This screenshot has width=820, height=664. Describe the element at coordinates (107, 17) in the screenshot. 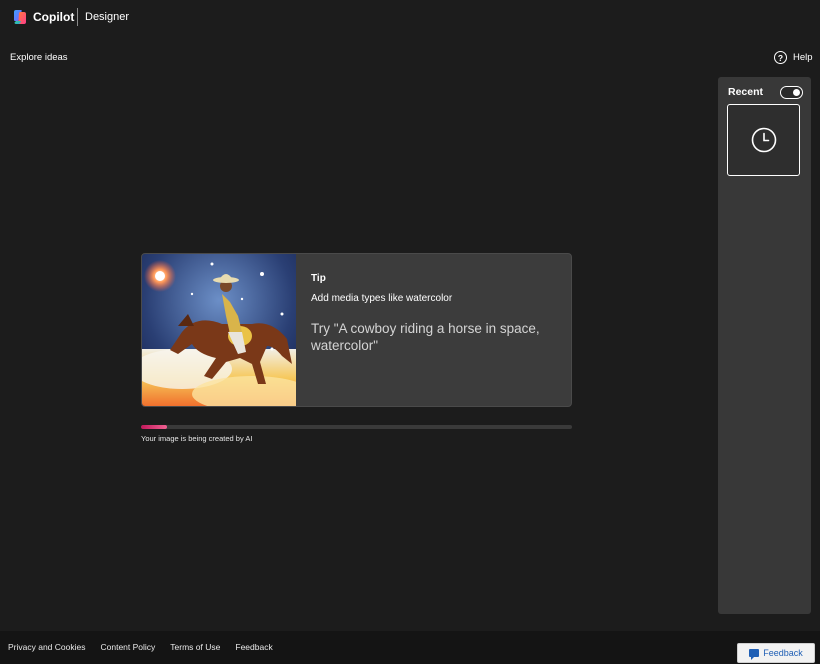

I see `product-name: Designer` at that location.